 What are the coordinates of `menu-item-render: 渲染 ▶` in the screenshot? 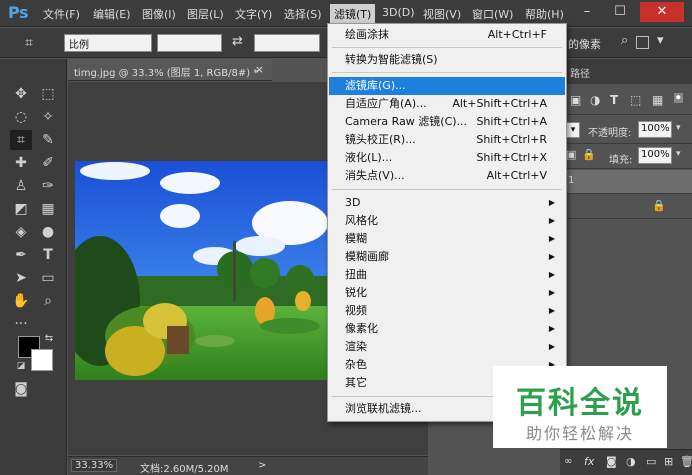 It's located at (447, 347).